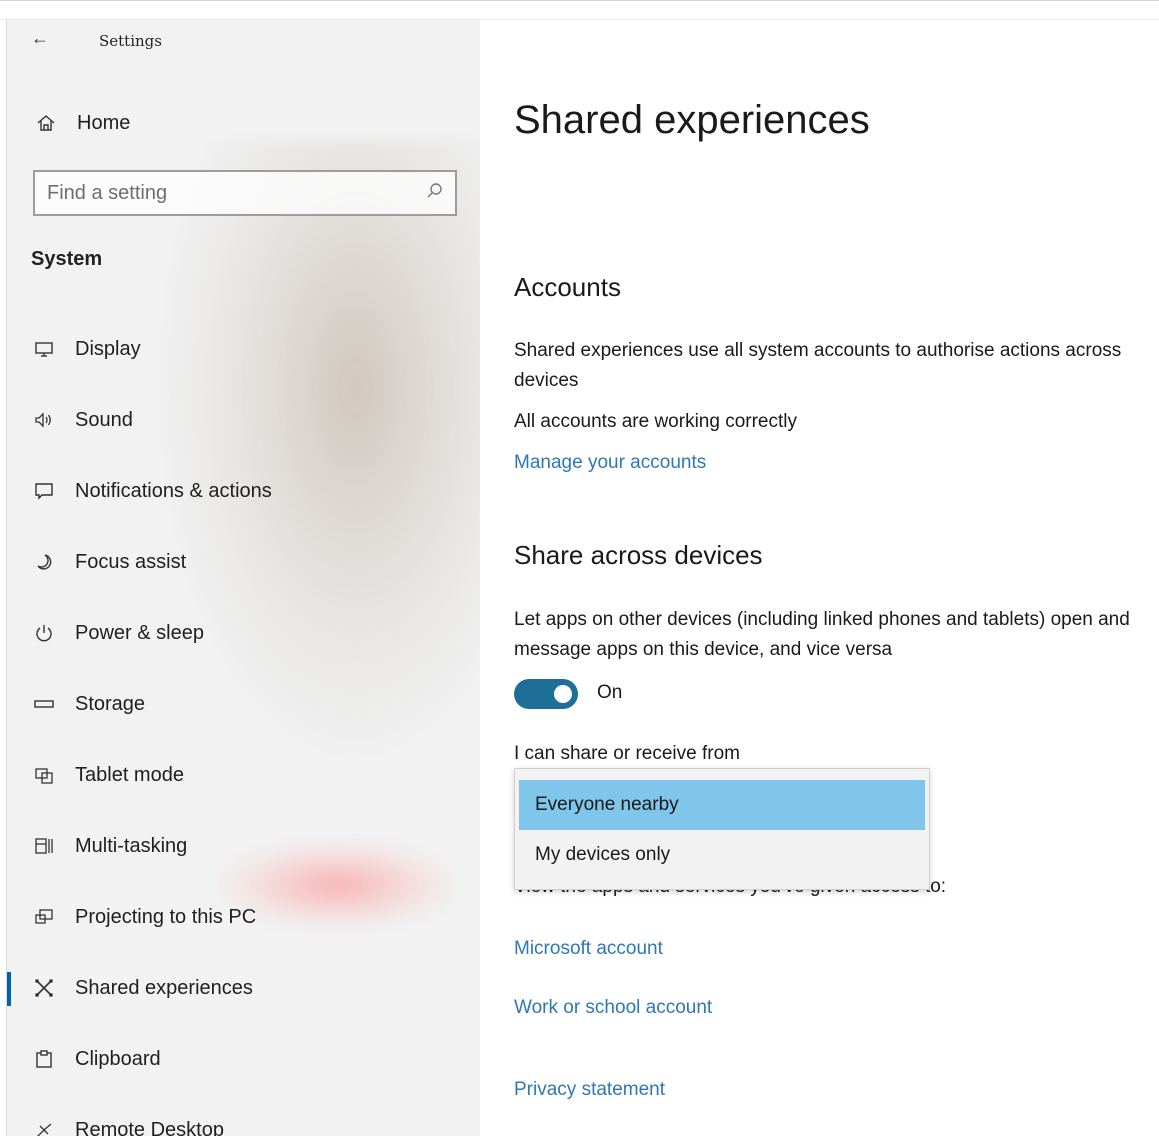 This screenshot has height=1136, width=1159. Describe the element at coordinates (243, 40) in the screenshot. I see `title-bar: ← Settings` at that location.